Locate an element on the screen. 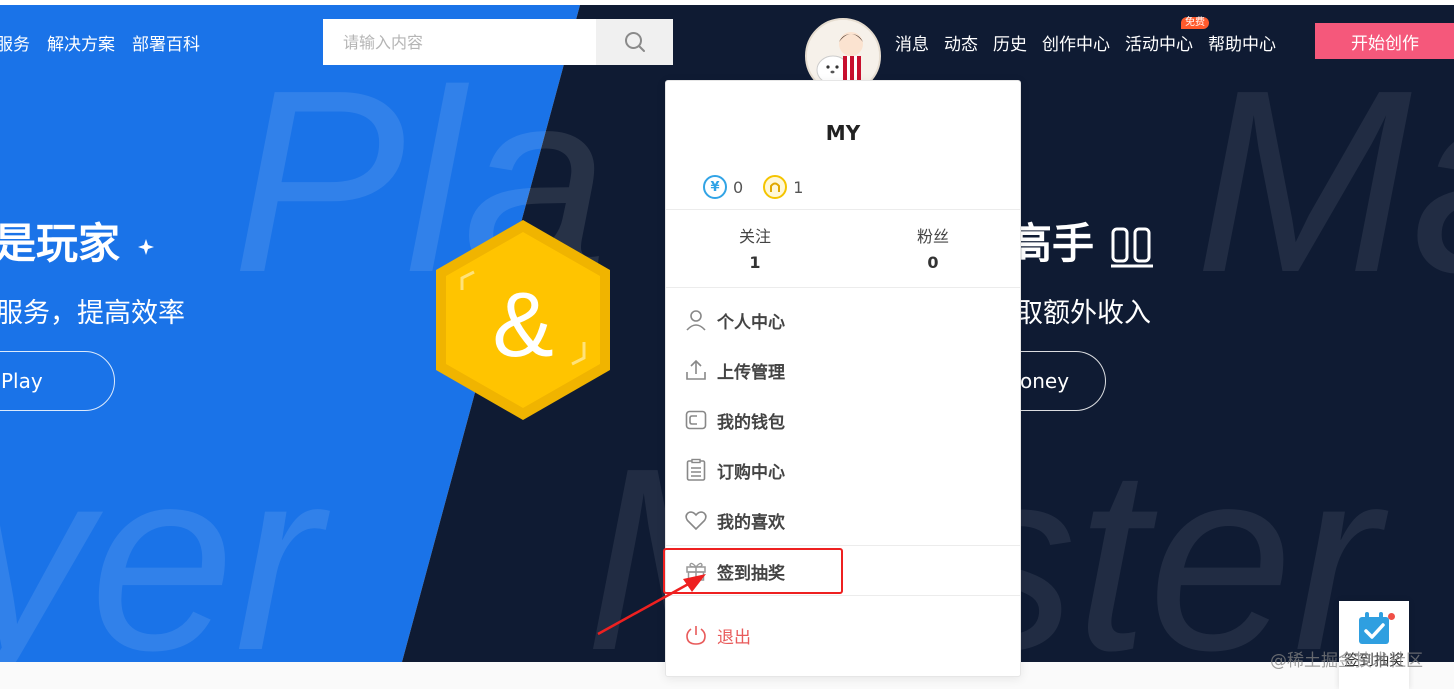 This screenshot has height=689, width=1454. wallet-icon is located at coordinates (696, 420).